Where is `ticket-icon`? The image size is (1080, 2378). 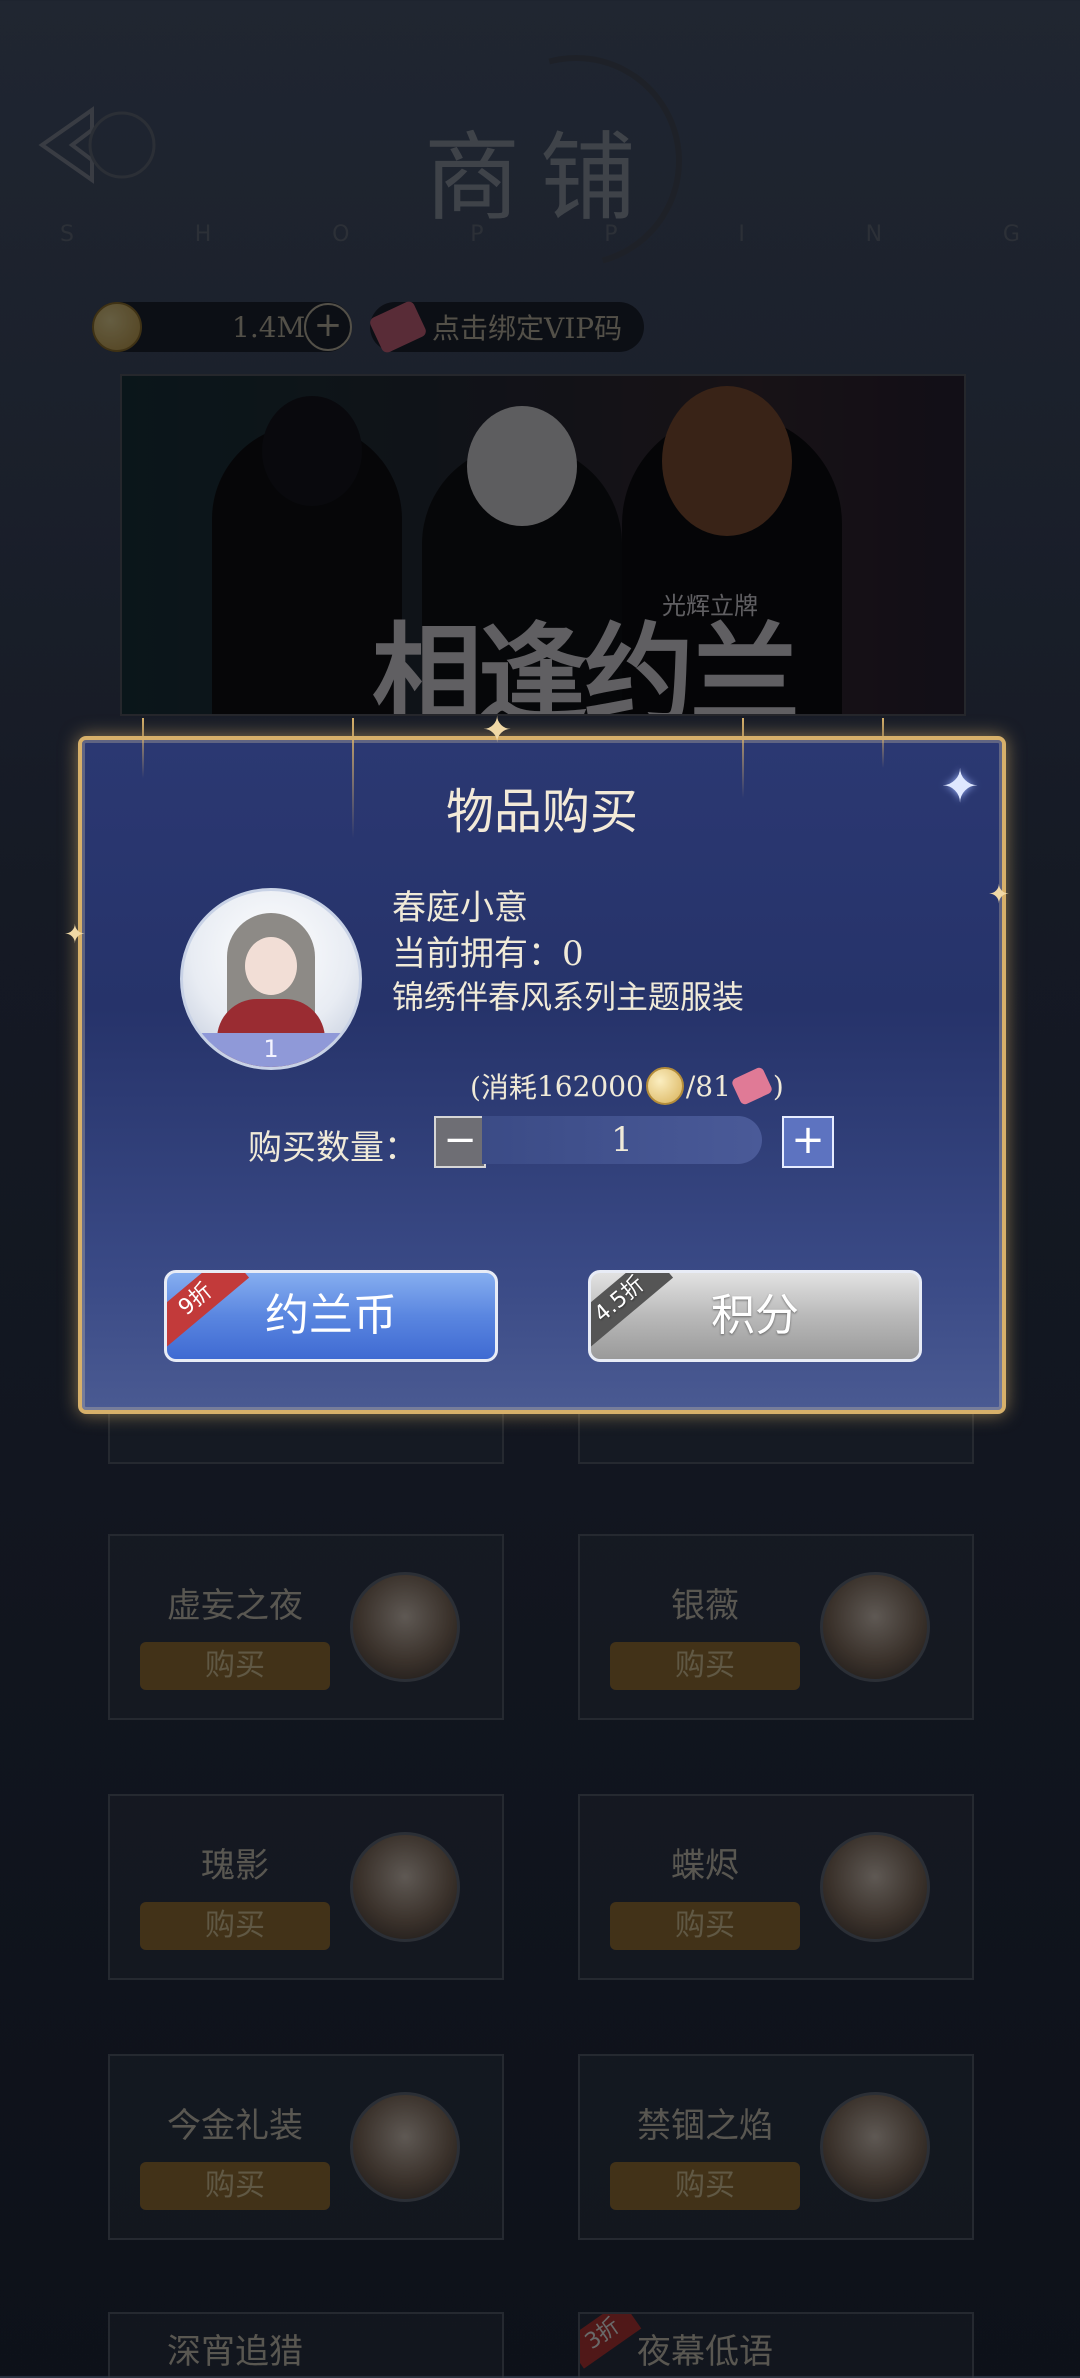
ticket-icon is located at coordinates (752, 1086).